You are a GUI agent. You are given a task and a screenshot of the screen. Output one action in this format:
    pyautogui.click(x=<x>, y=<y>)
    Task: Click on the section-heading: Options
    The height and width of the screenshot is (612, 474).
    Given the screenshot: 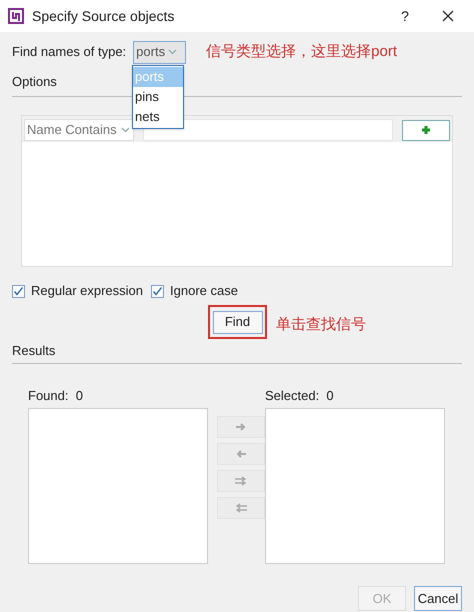 What is the action you would take?
    pyautogui.click(x=34, y=81)
    